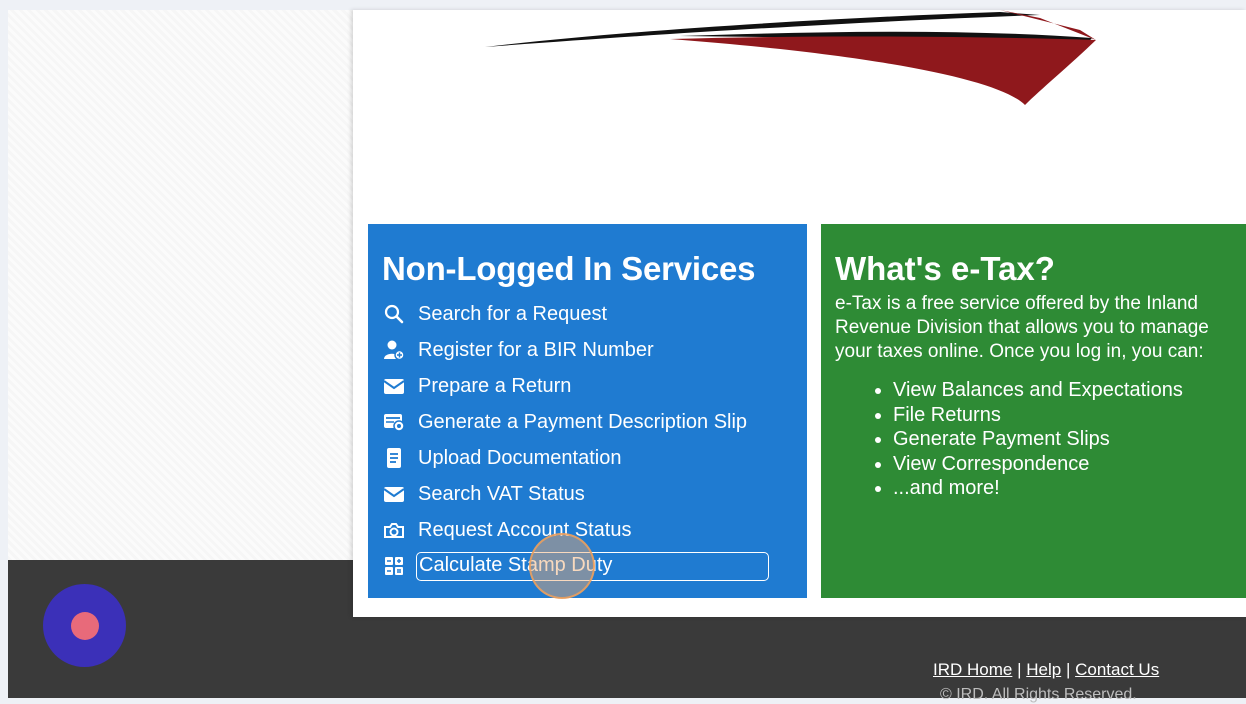 This screenshot has height=704, width=1246. I want to click on record-button, so click(84, 625).